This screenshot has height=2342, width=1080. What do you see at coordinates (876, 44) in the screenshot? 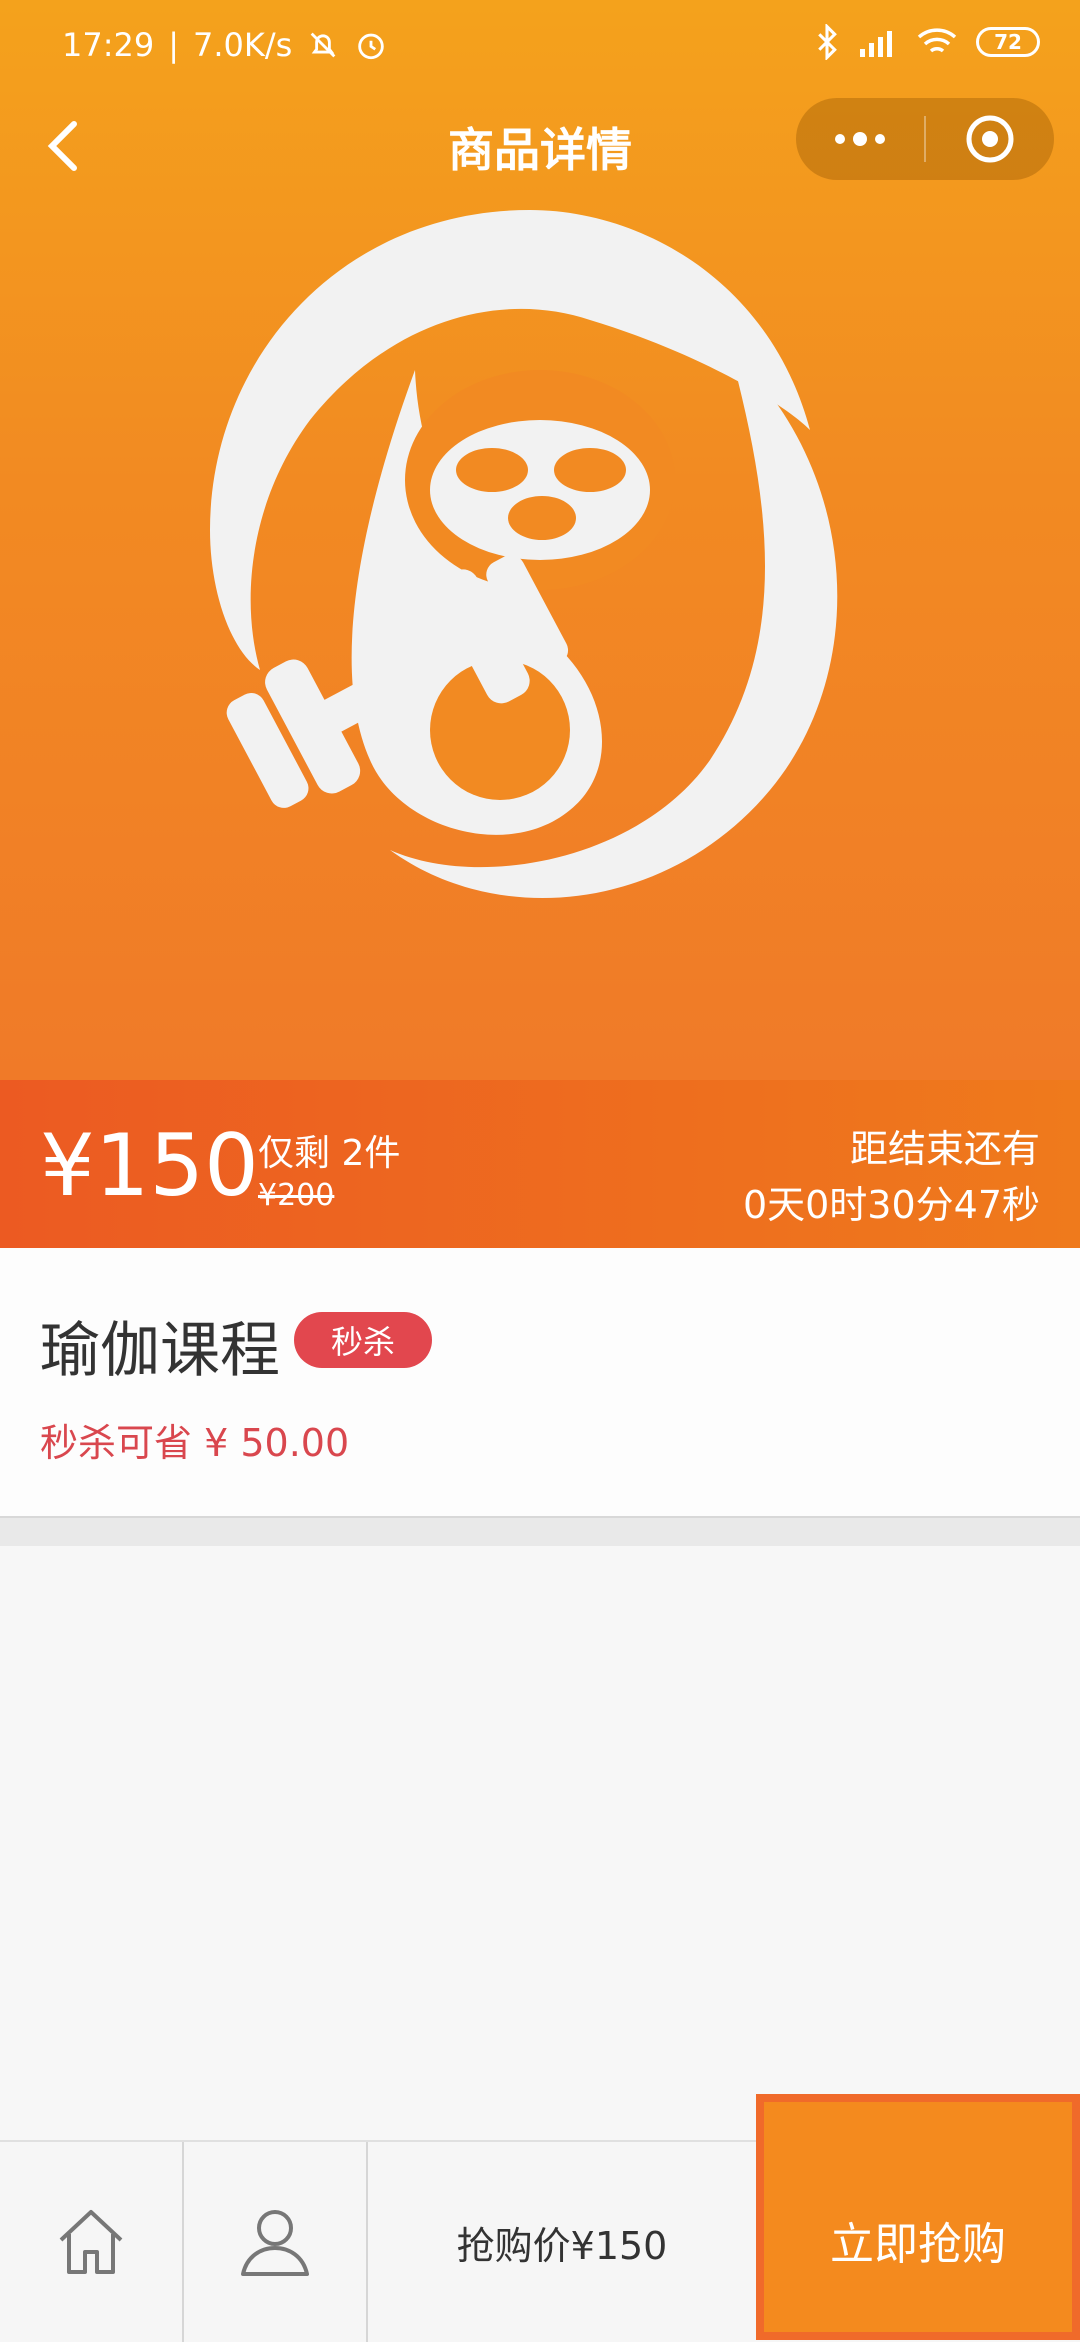
I see `signal-icon` at bounding box center [876, 44].